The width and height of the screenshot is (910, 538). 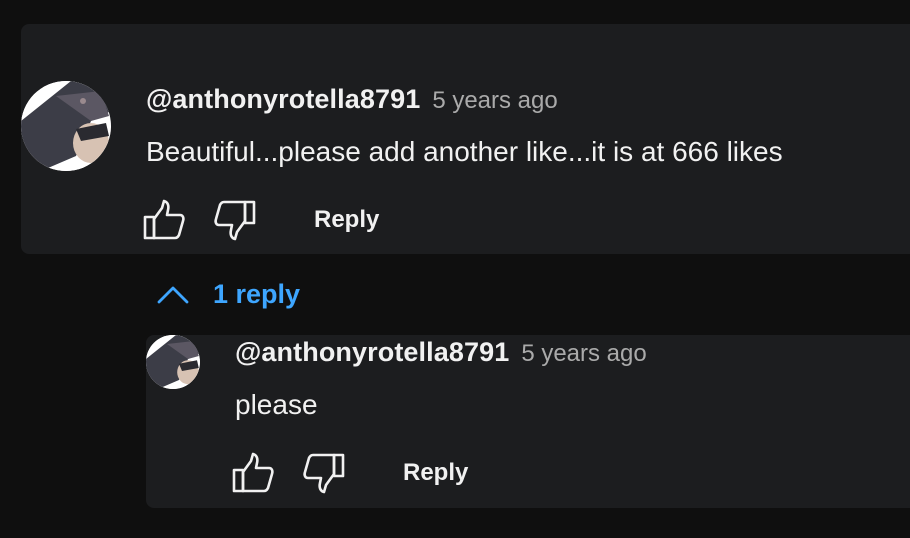 I want to click on chevron-up-icon, so click(x=173, y=295).